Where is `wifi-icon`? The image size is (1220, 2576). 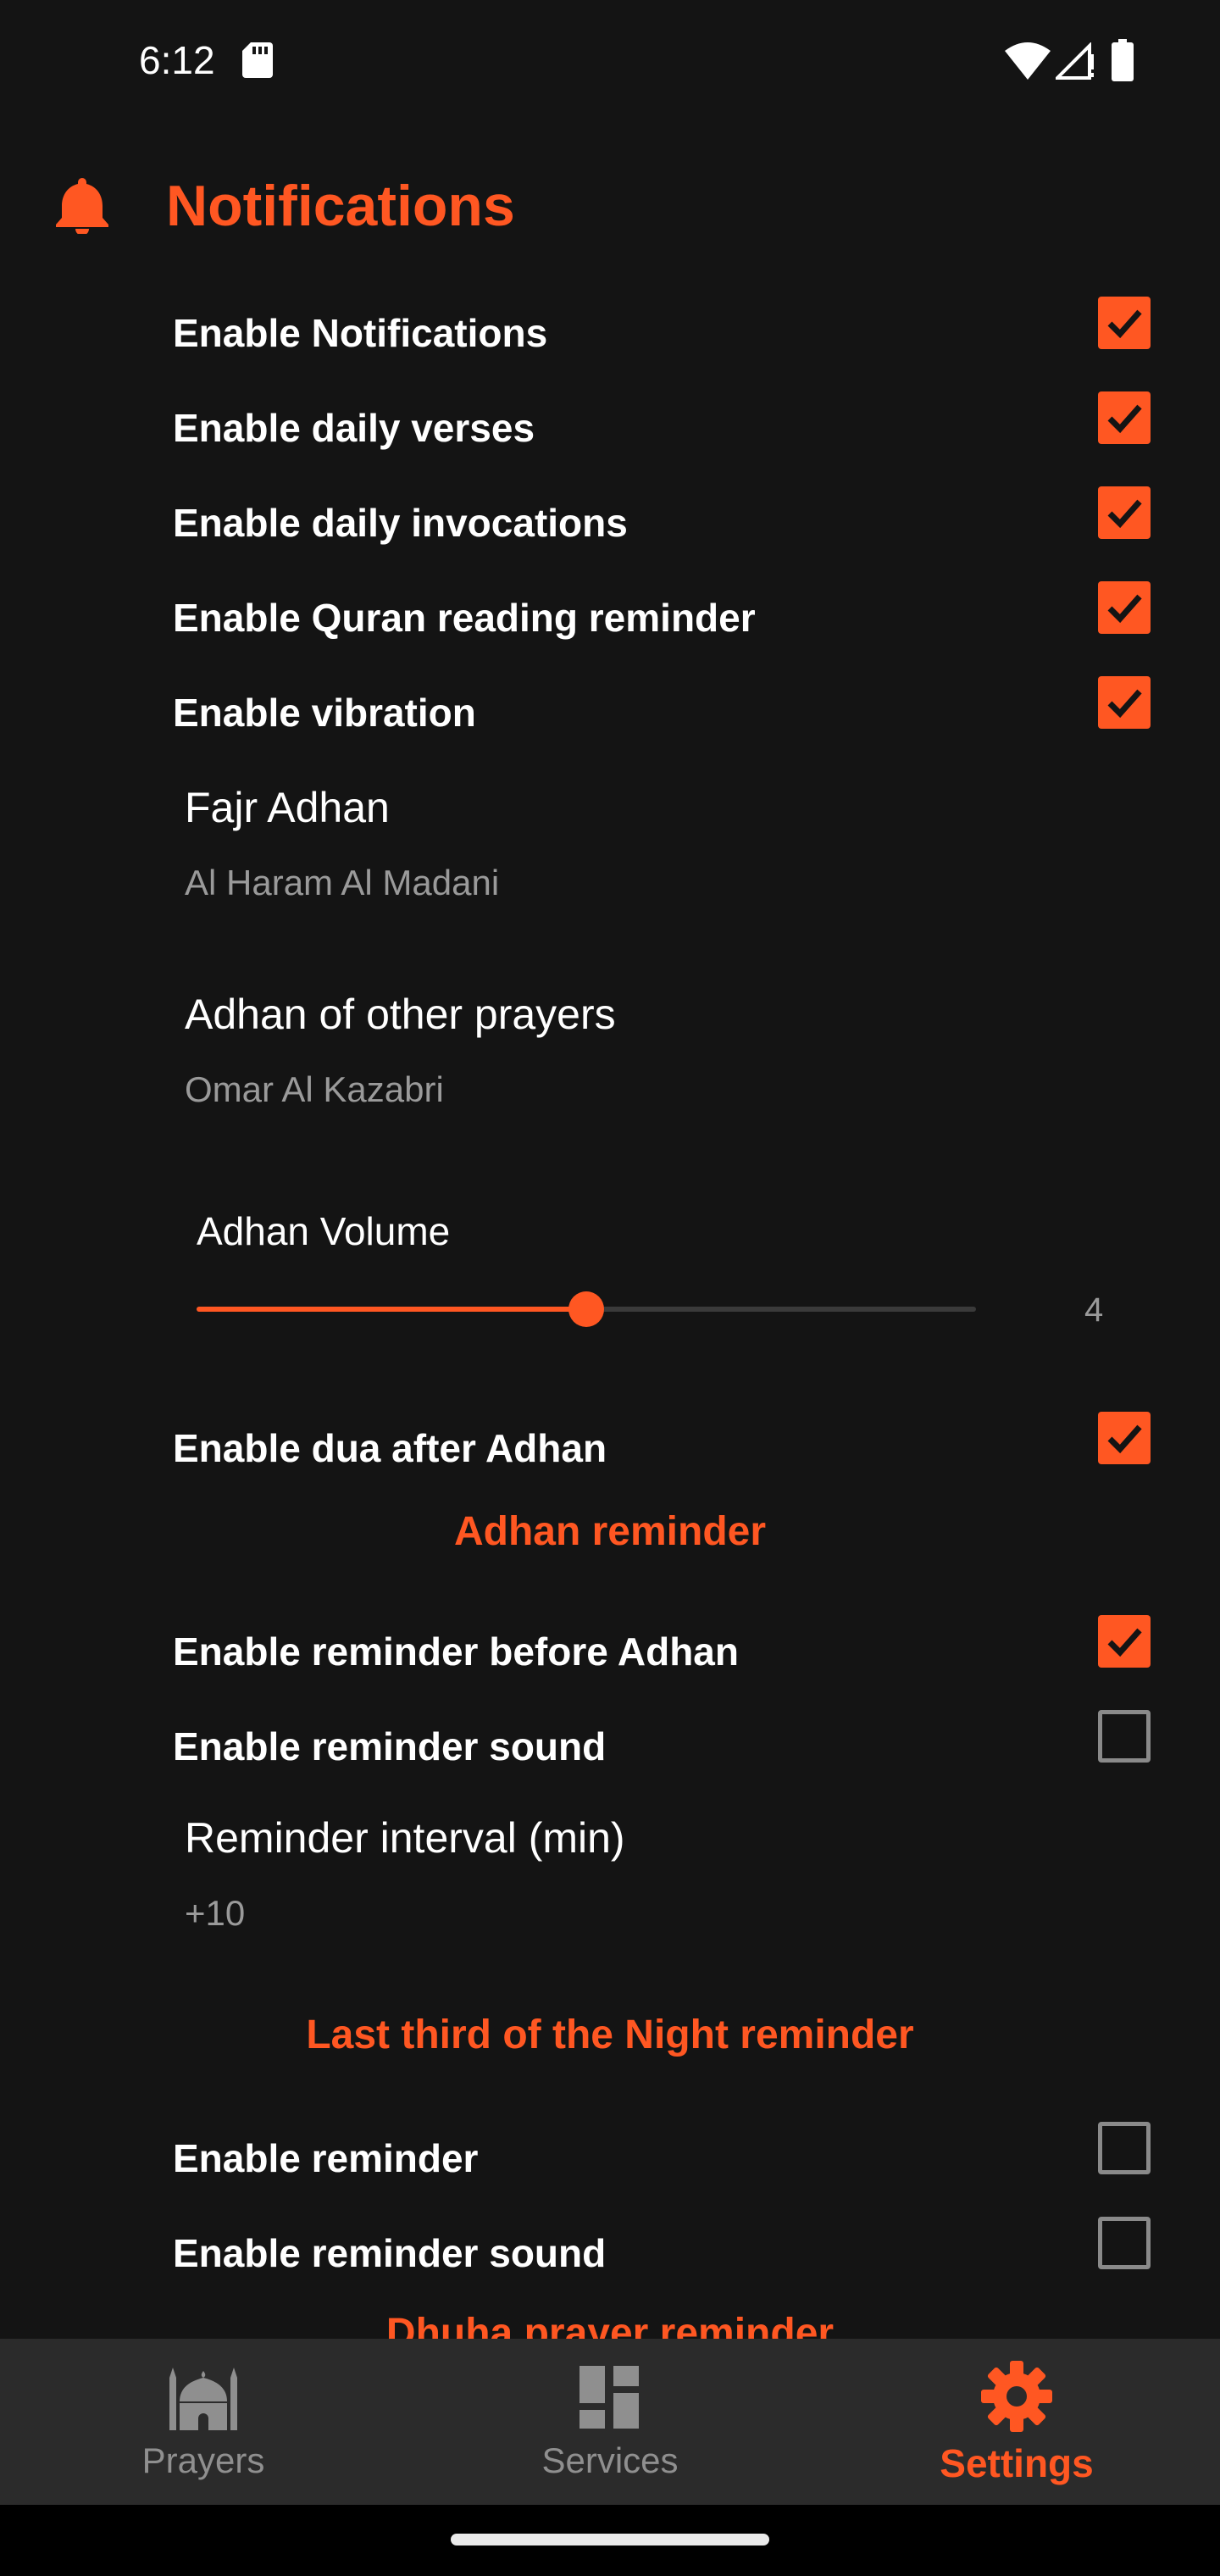 wifi-icon is located at coordinates (1028, 61).